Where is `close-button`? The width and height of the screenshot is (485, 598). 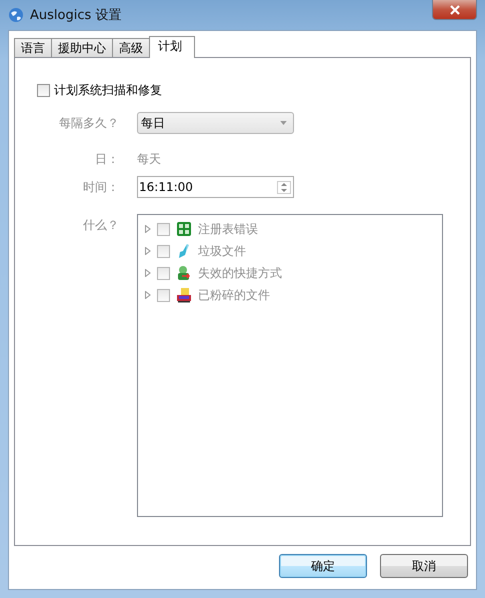 close-button is located at coordinates (454, 10).